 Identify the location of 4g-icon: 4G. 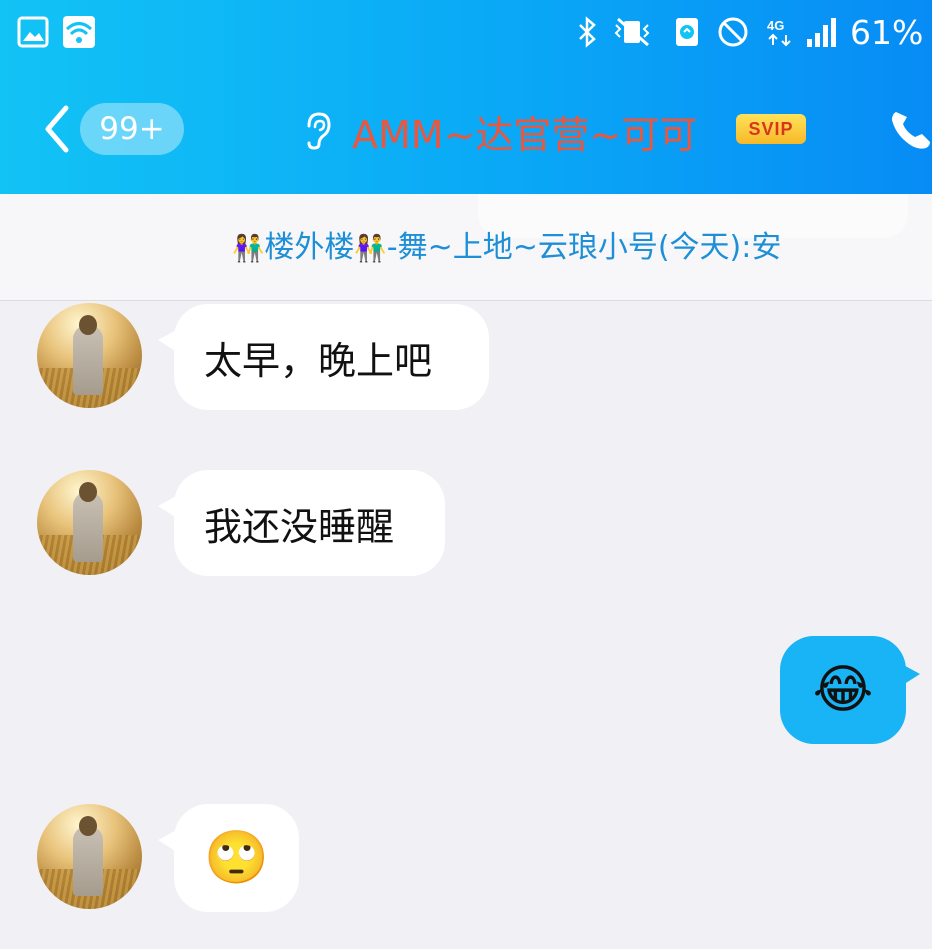
(779, 32).